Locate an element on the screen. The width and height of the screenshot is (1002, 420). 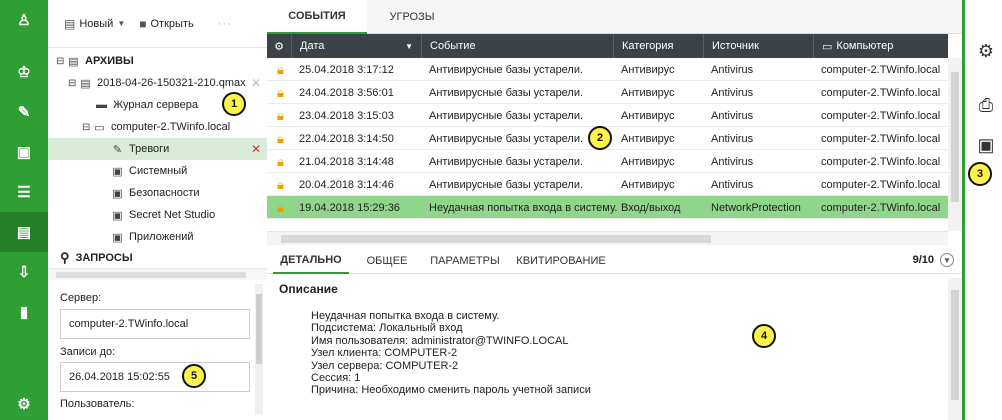
open-button: ■ Открыть is located at coordinates (166, 24).